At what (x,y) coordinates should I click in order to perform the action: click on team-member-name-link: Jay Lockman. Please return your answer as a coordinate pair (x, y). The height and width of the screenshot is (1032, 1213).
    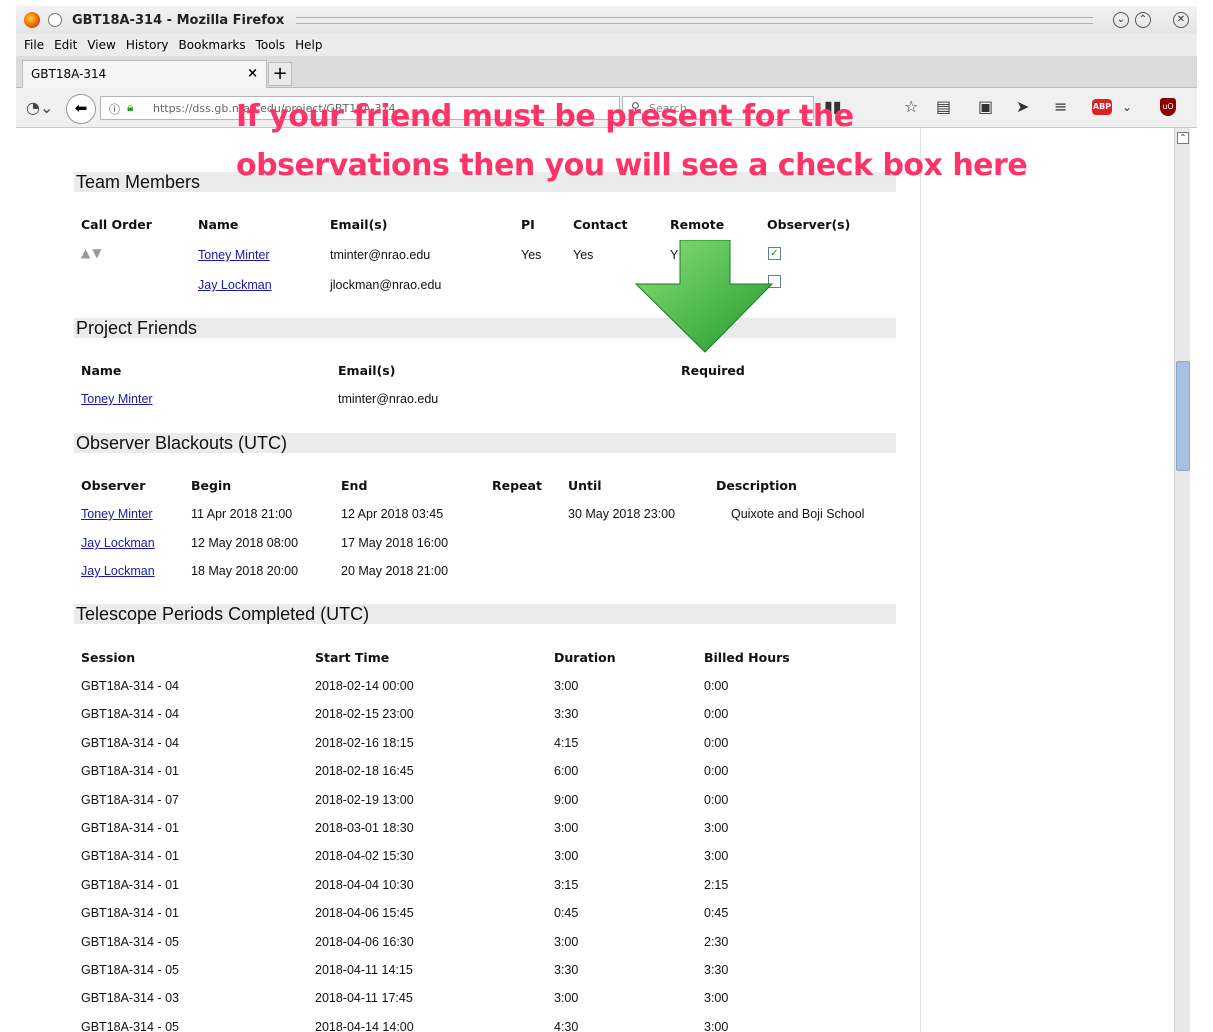
    Looking at the image, I should click on (235, 285).